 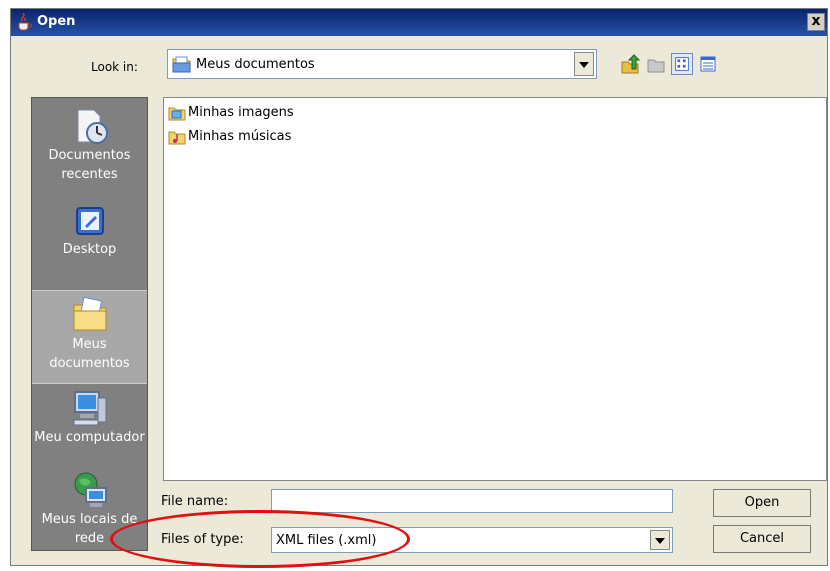 What do you see at coordinates (177, 114) in the screenshot?
I see `pictures-folder-icon` at bounding box center [177, 114].